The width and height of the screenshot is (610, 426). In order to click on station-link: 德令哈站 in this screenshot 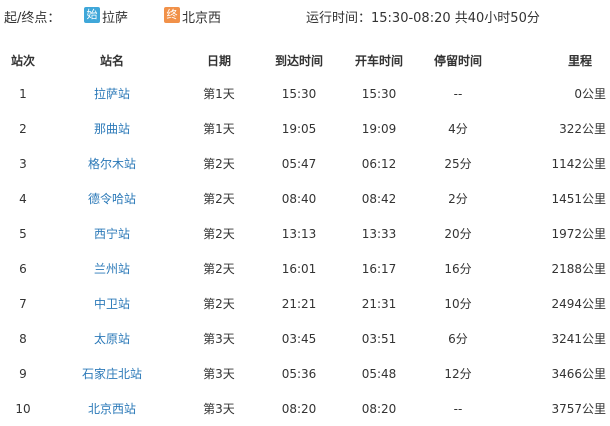, I will do `click(112, 198)`.